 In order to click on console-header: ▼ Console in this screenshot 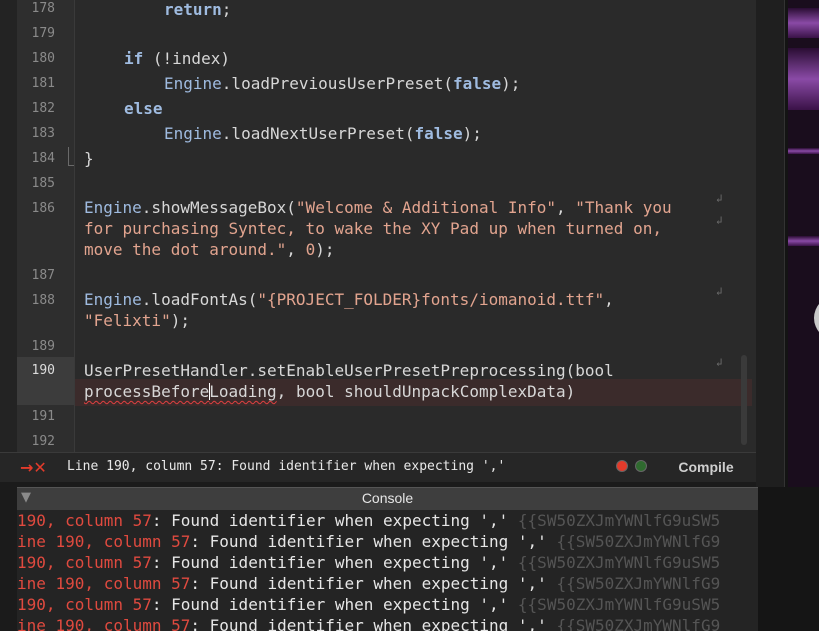, I will do `click(387, 498)`.